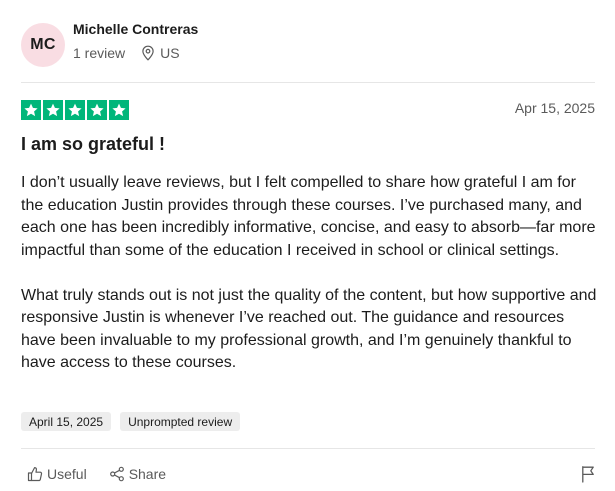  I want to click on footer-divider, so click(308, 448).